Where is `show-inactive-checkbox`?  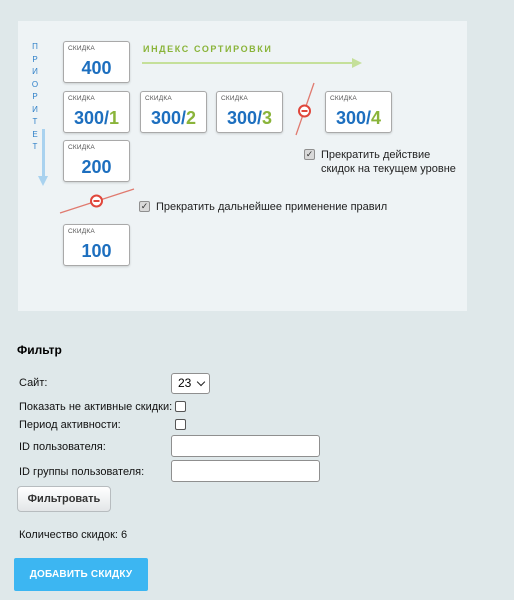
show-inactive-checkbox is located at coordinates (180, 406).